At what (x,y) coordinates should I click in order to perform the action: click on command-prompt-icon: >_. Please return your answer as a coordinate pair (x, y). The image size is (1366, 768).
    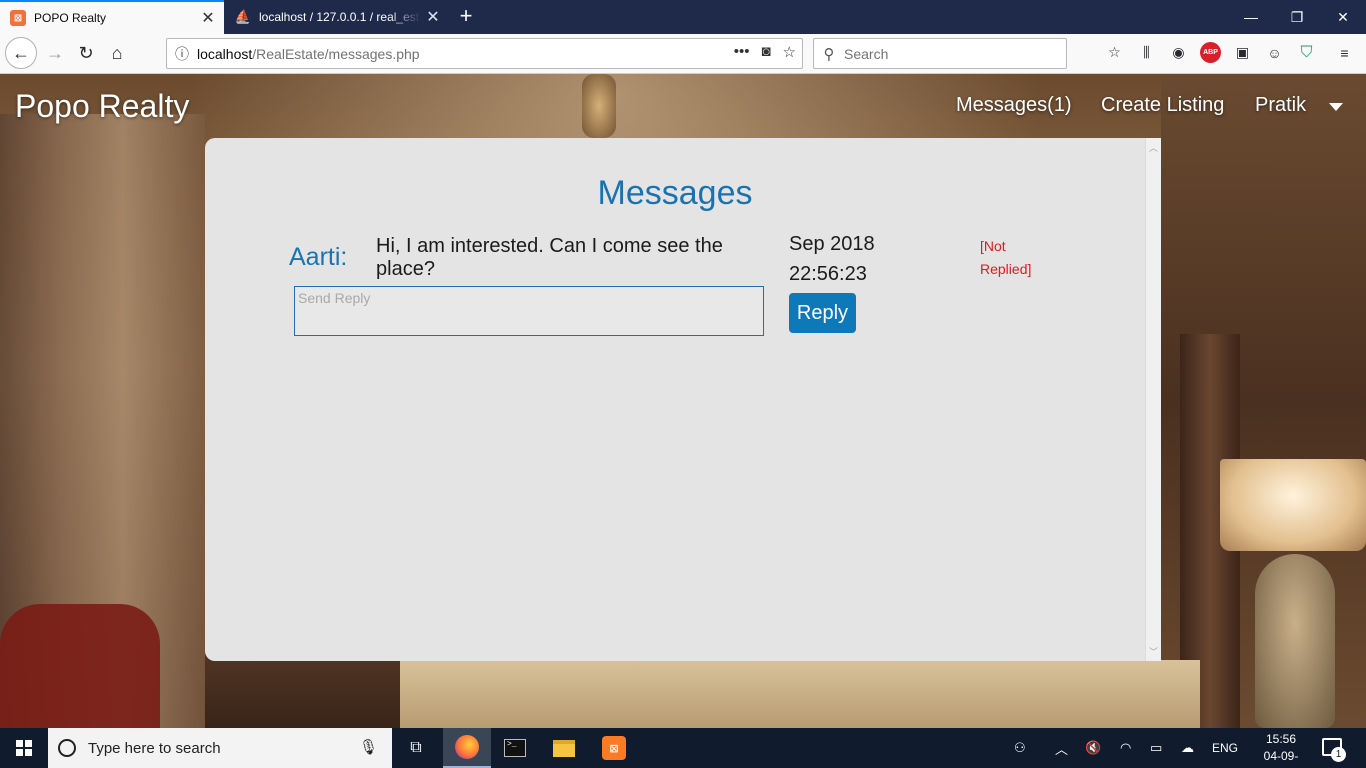
    Looking at the image, I should click on (515, 748).